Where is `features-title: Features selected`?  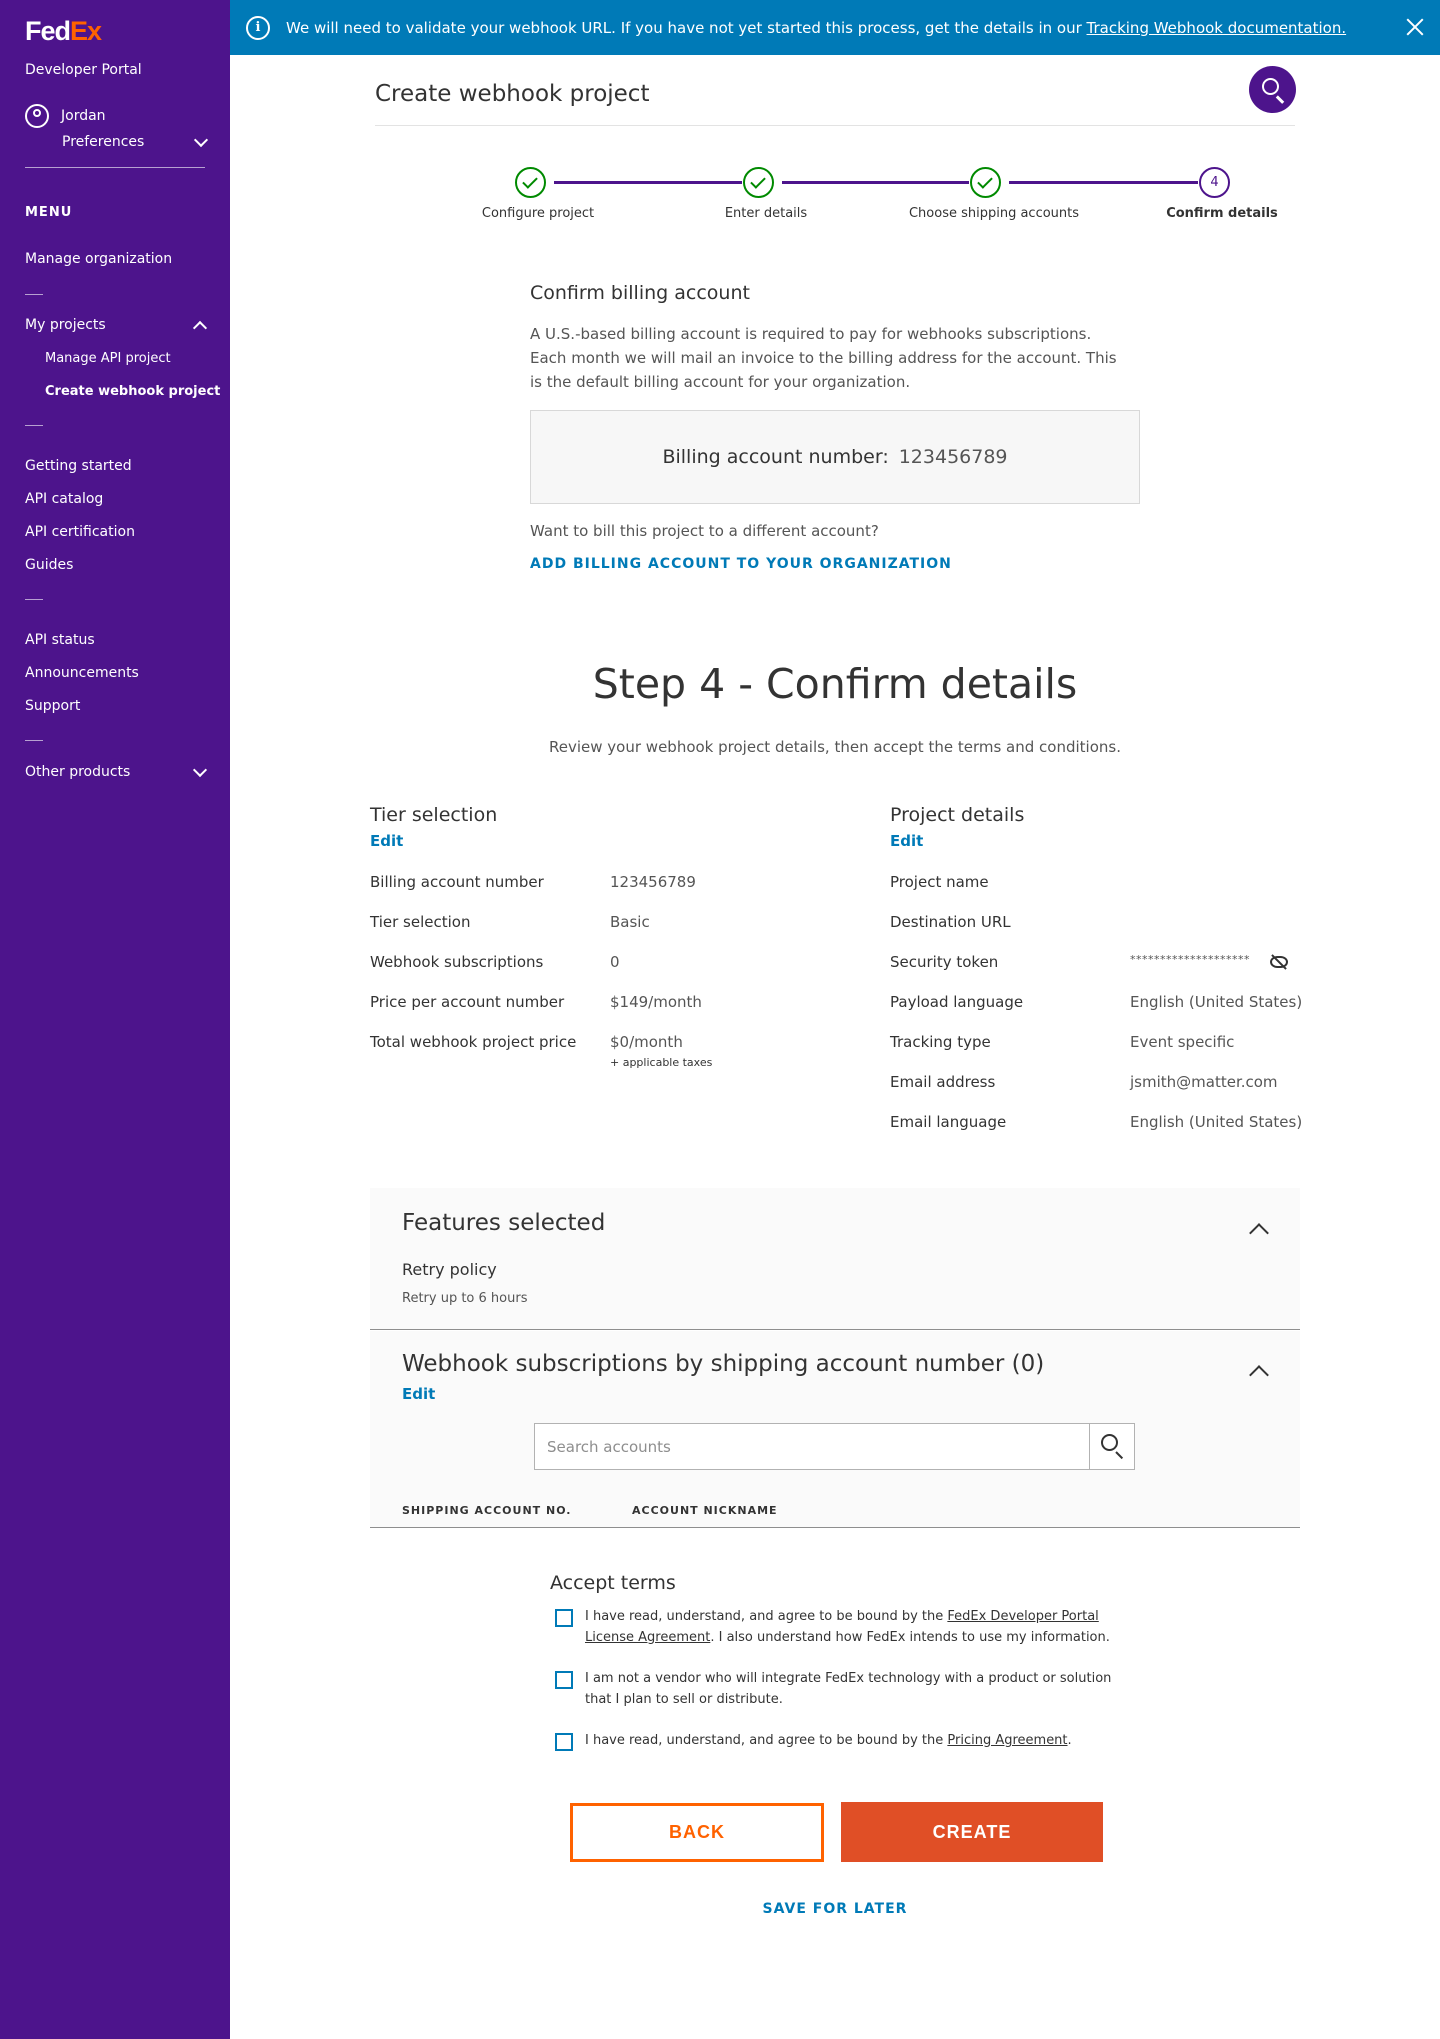
features-title: Features selected is located at coordinates (504, 1223).